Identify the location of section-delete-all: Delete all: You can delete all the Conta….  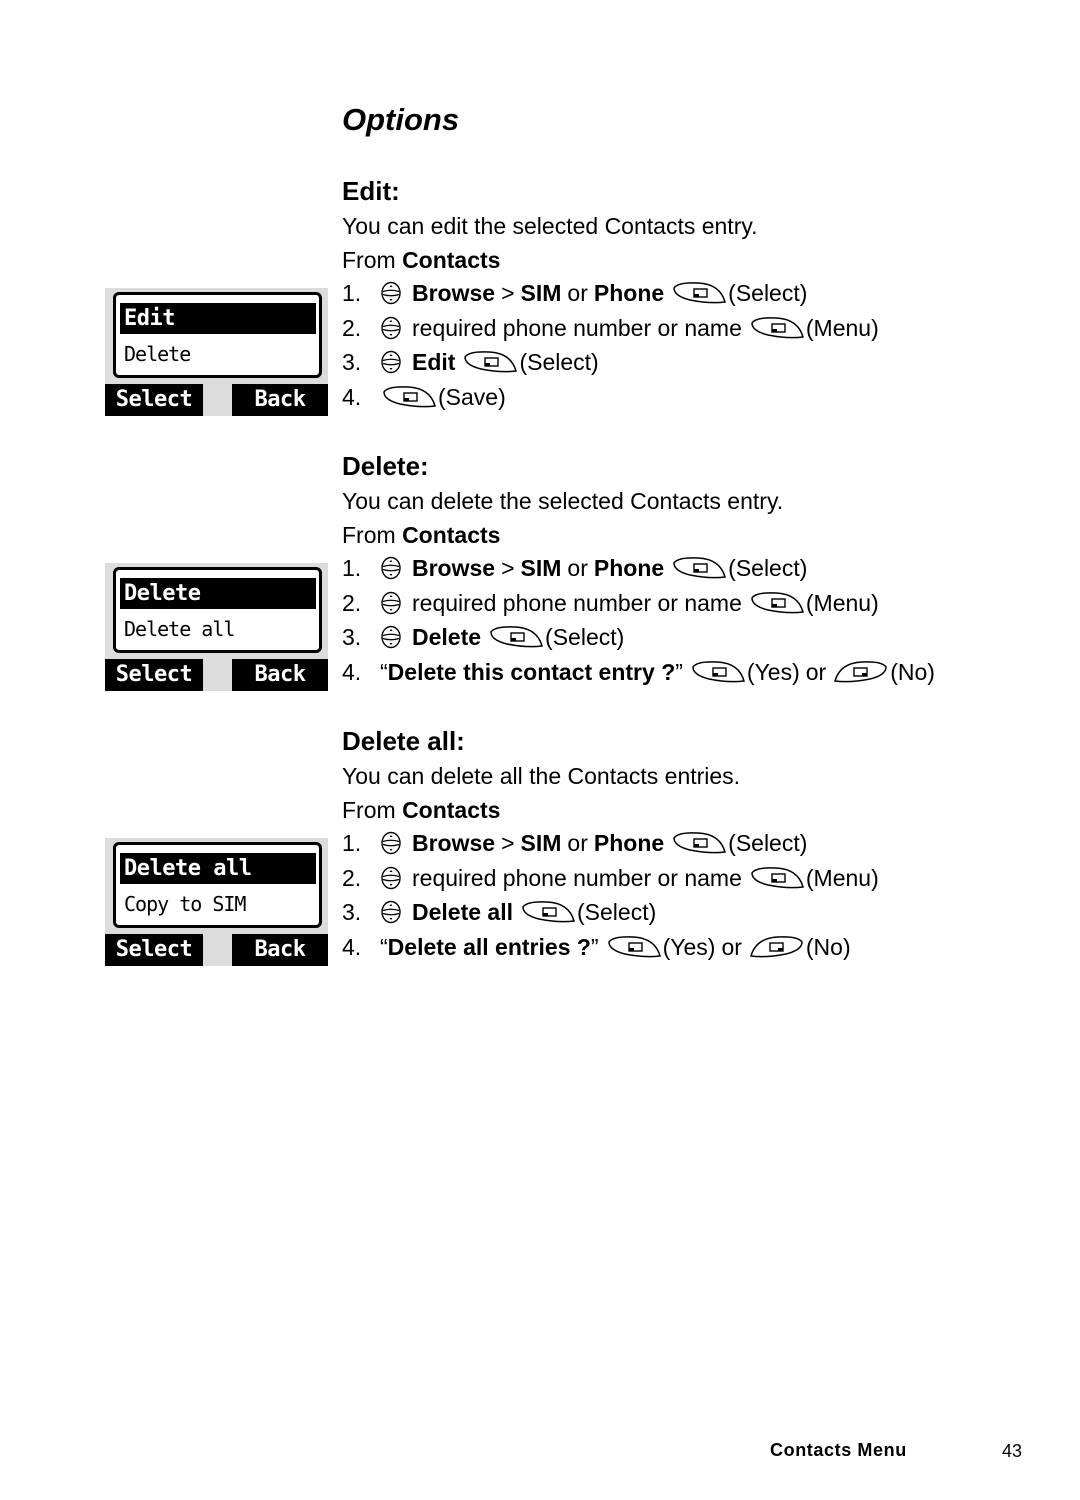
(610, 845).